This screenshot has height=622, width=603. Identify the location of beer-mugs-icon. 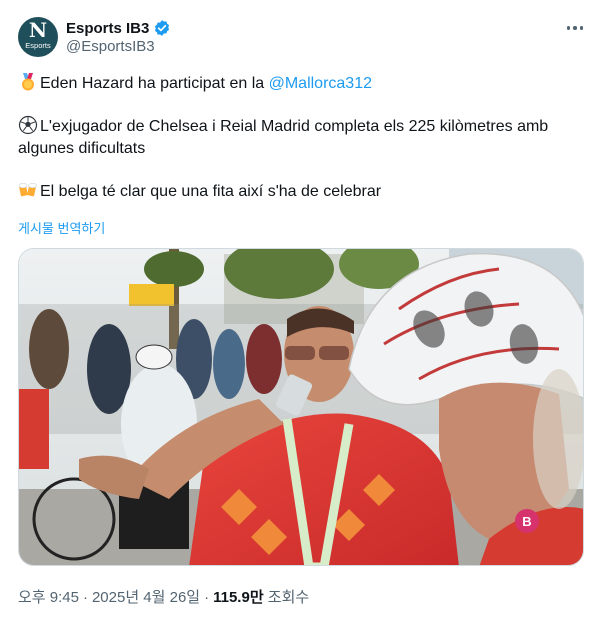
(28, 190).